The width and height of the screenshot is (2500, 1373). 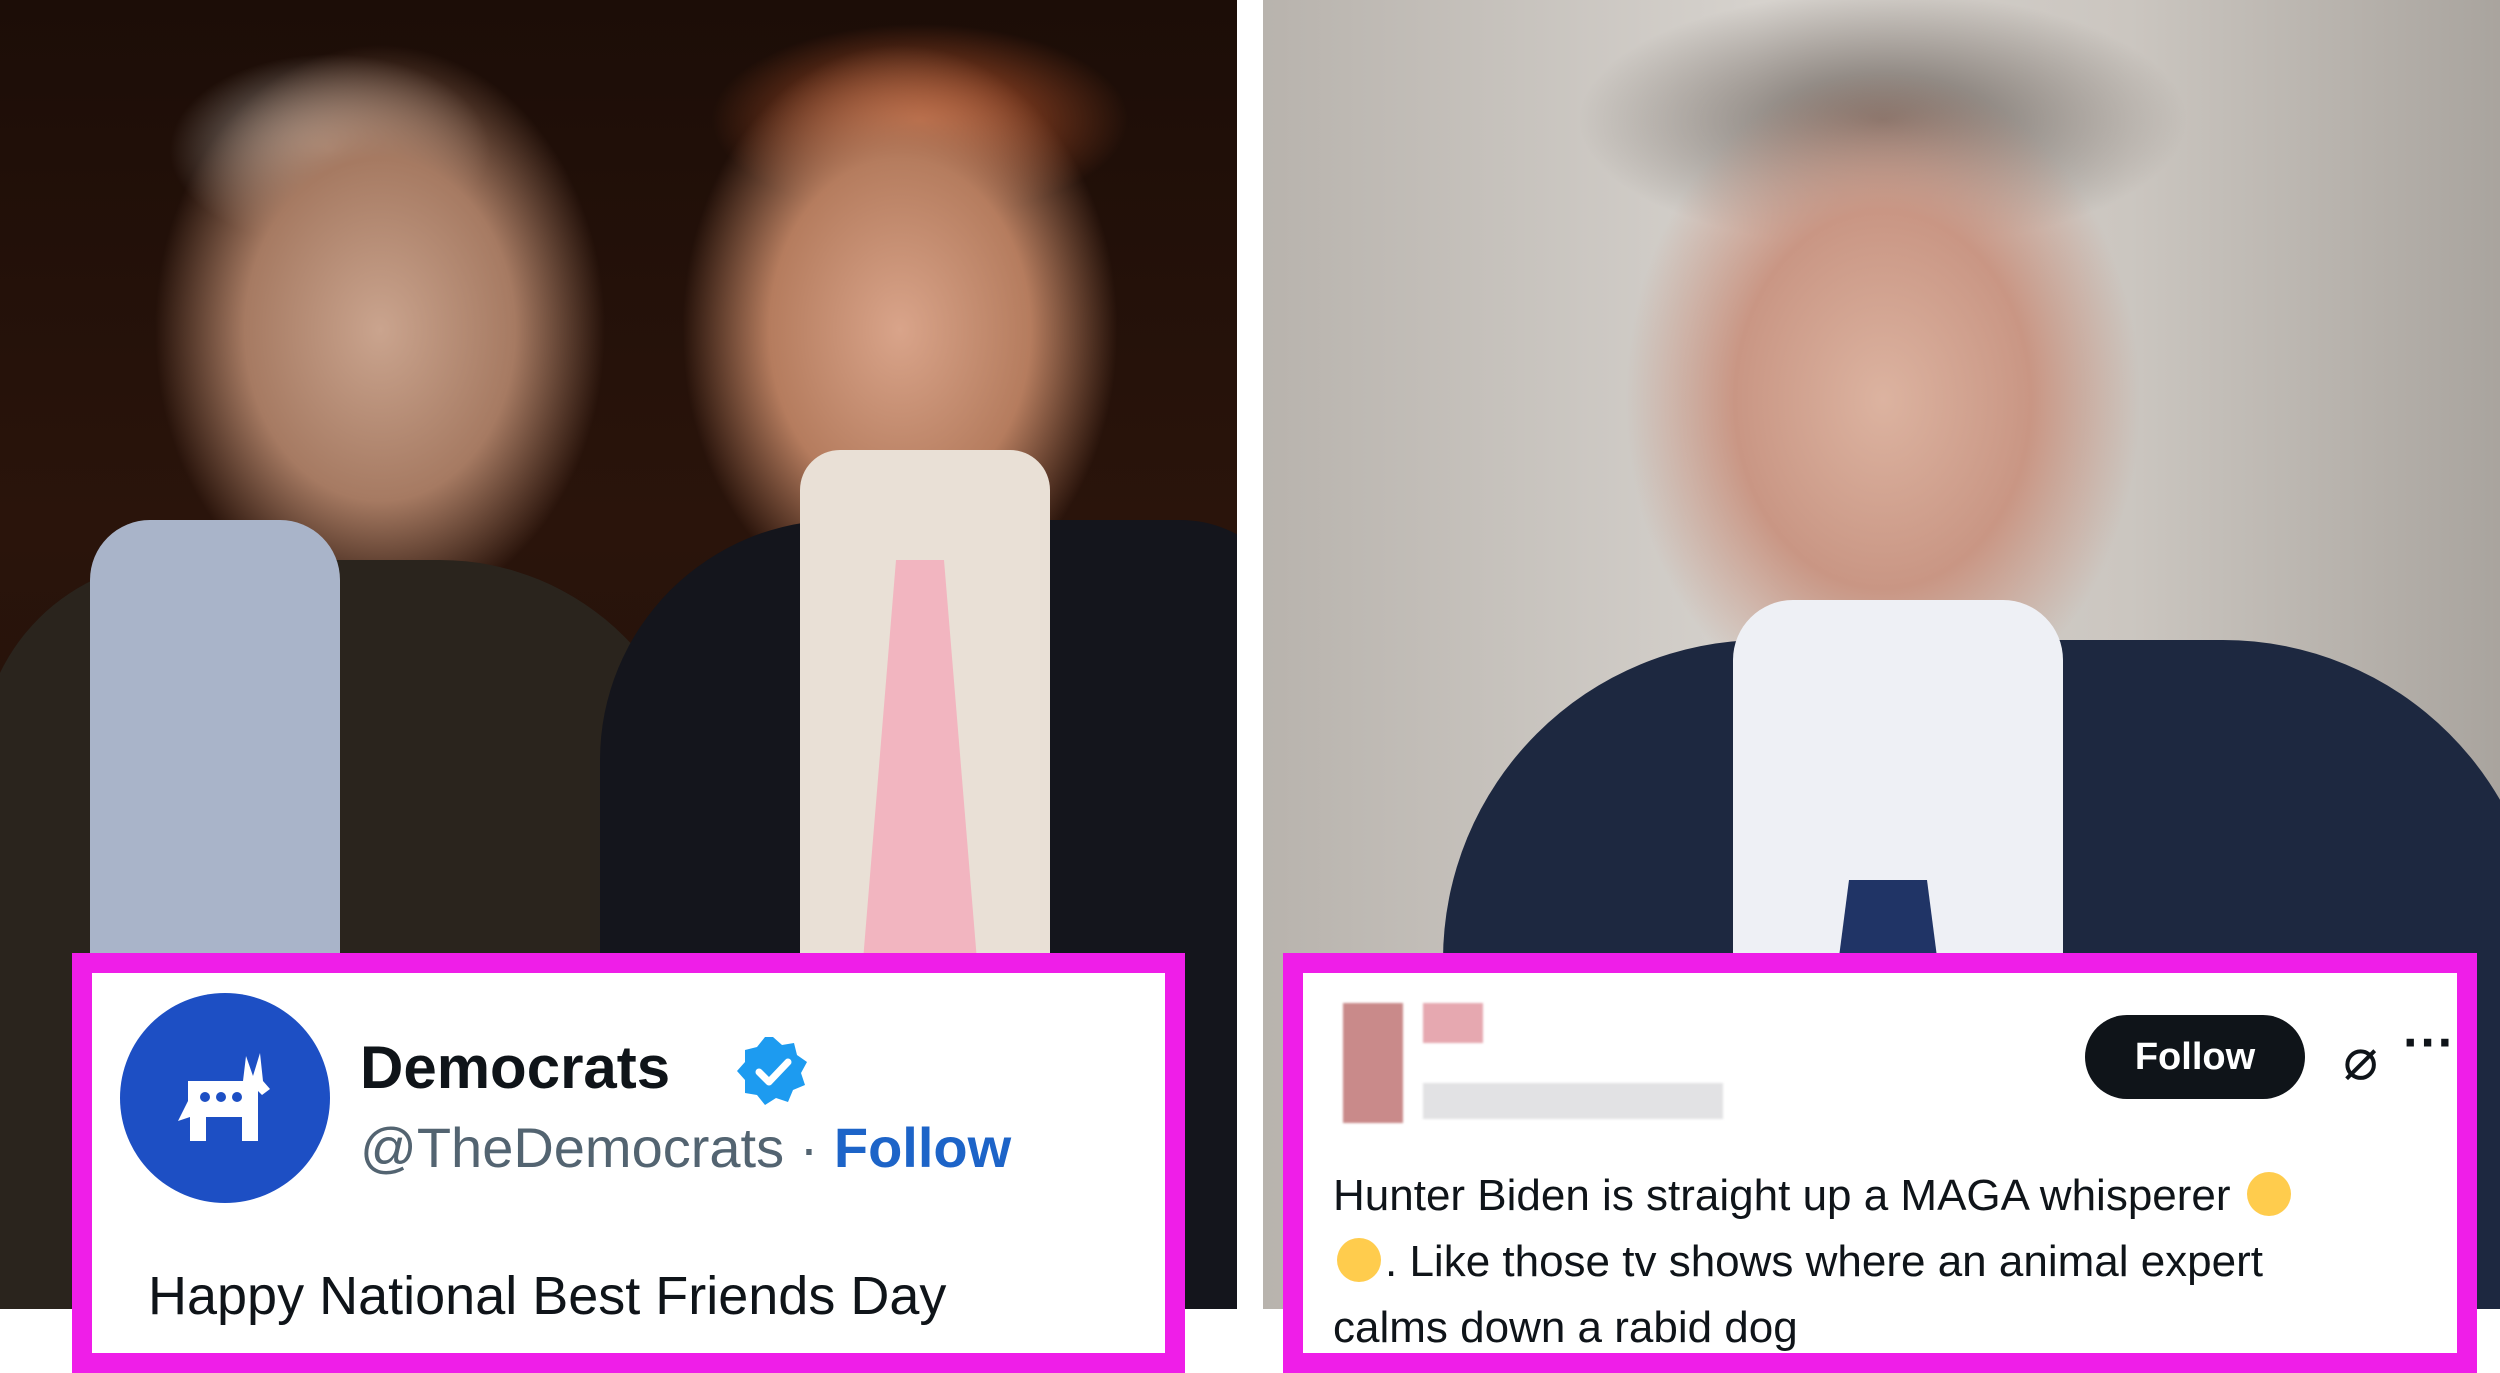 What do you see at coordinates (1533, 1067) in the screenshot?
I see `blurred-avatar` at bounding box center [1533, 1067].